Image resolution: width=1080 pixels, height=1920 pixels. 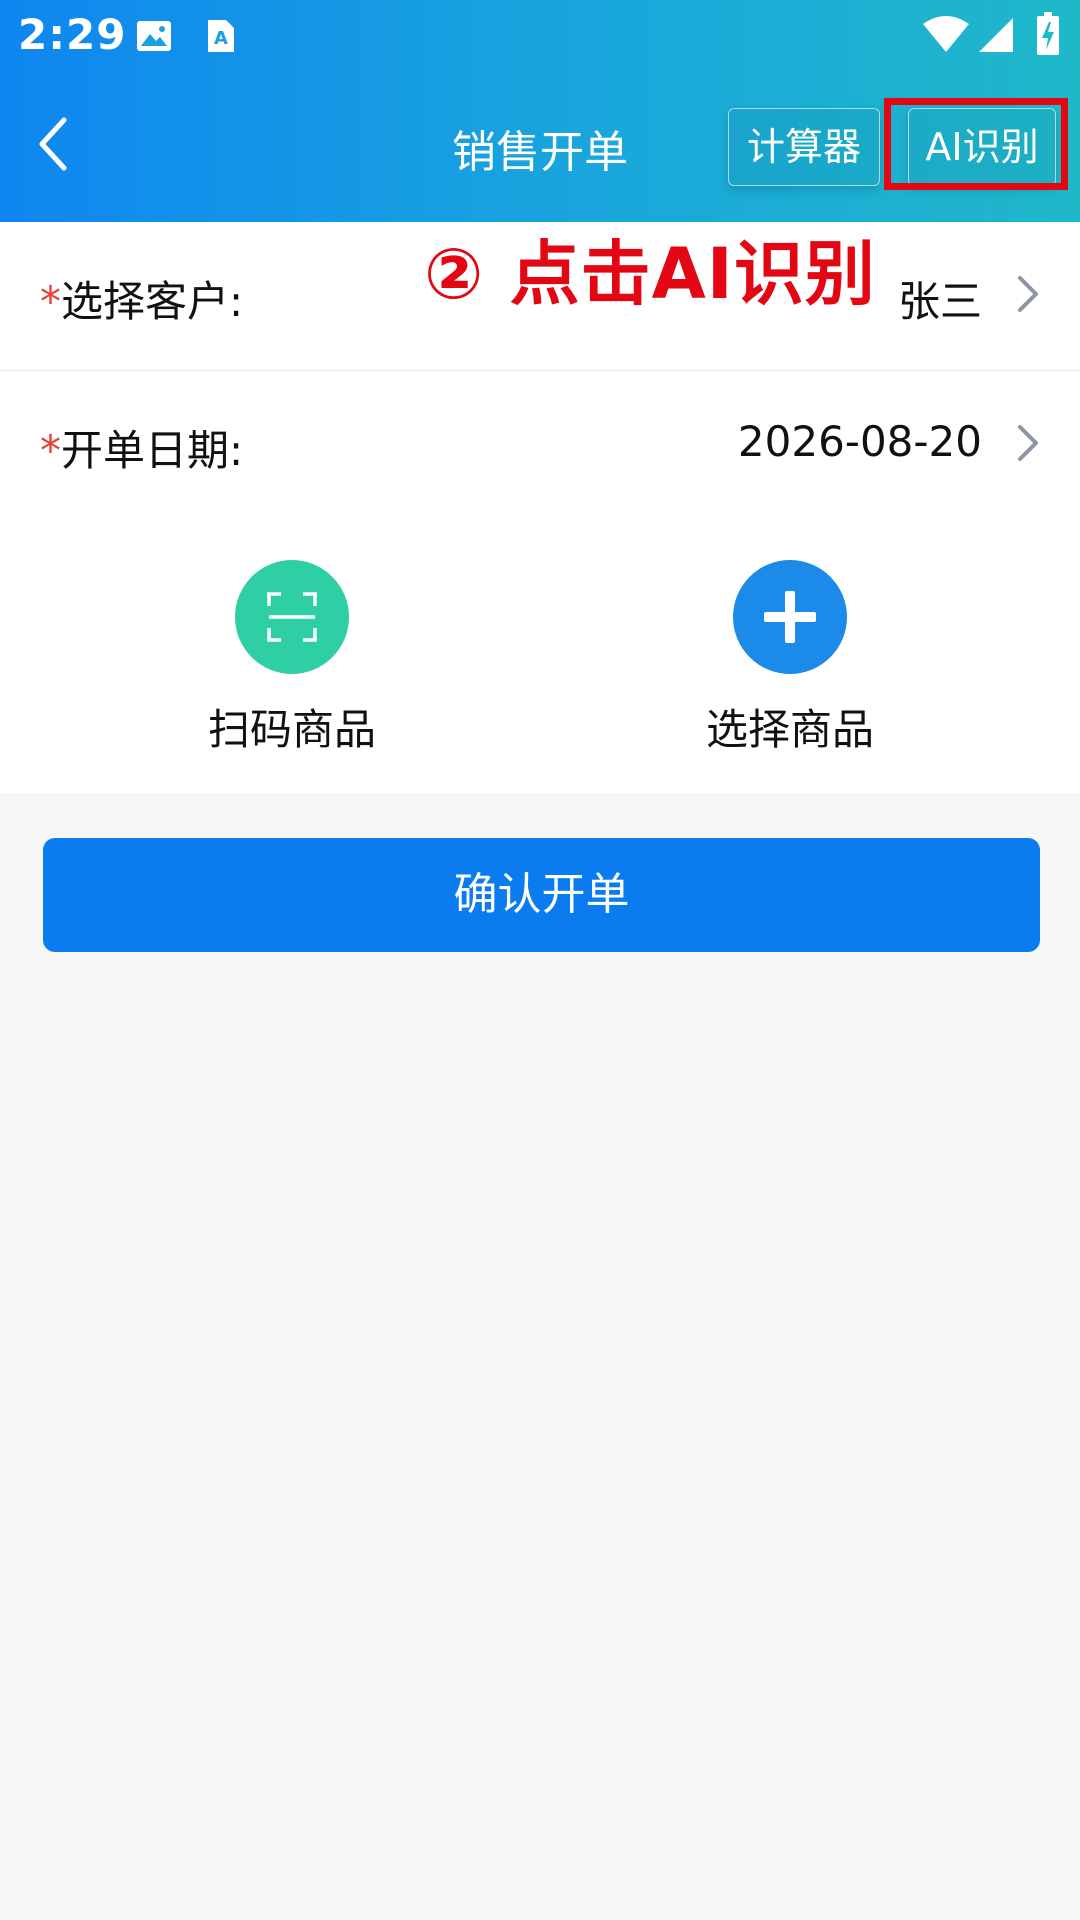 What do you see at coordinates (72, 34) in the screenshot?
I see `status-time: 2:29` at bounding box center [72, 34].